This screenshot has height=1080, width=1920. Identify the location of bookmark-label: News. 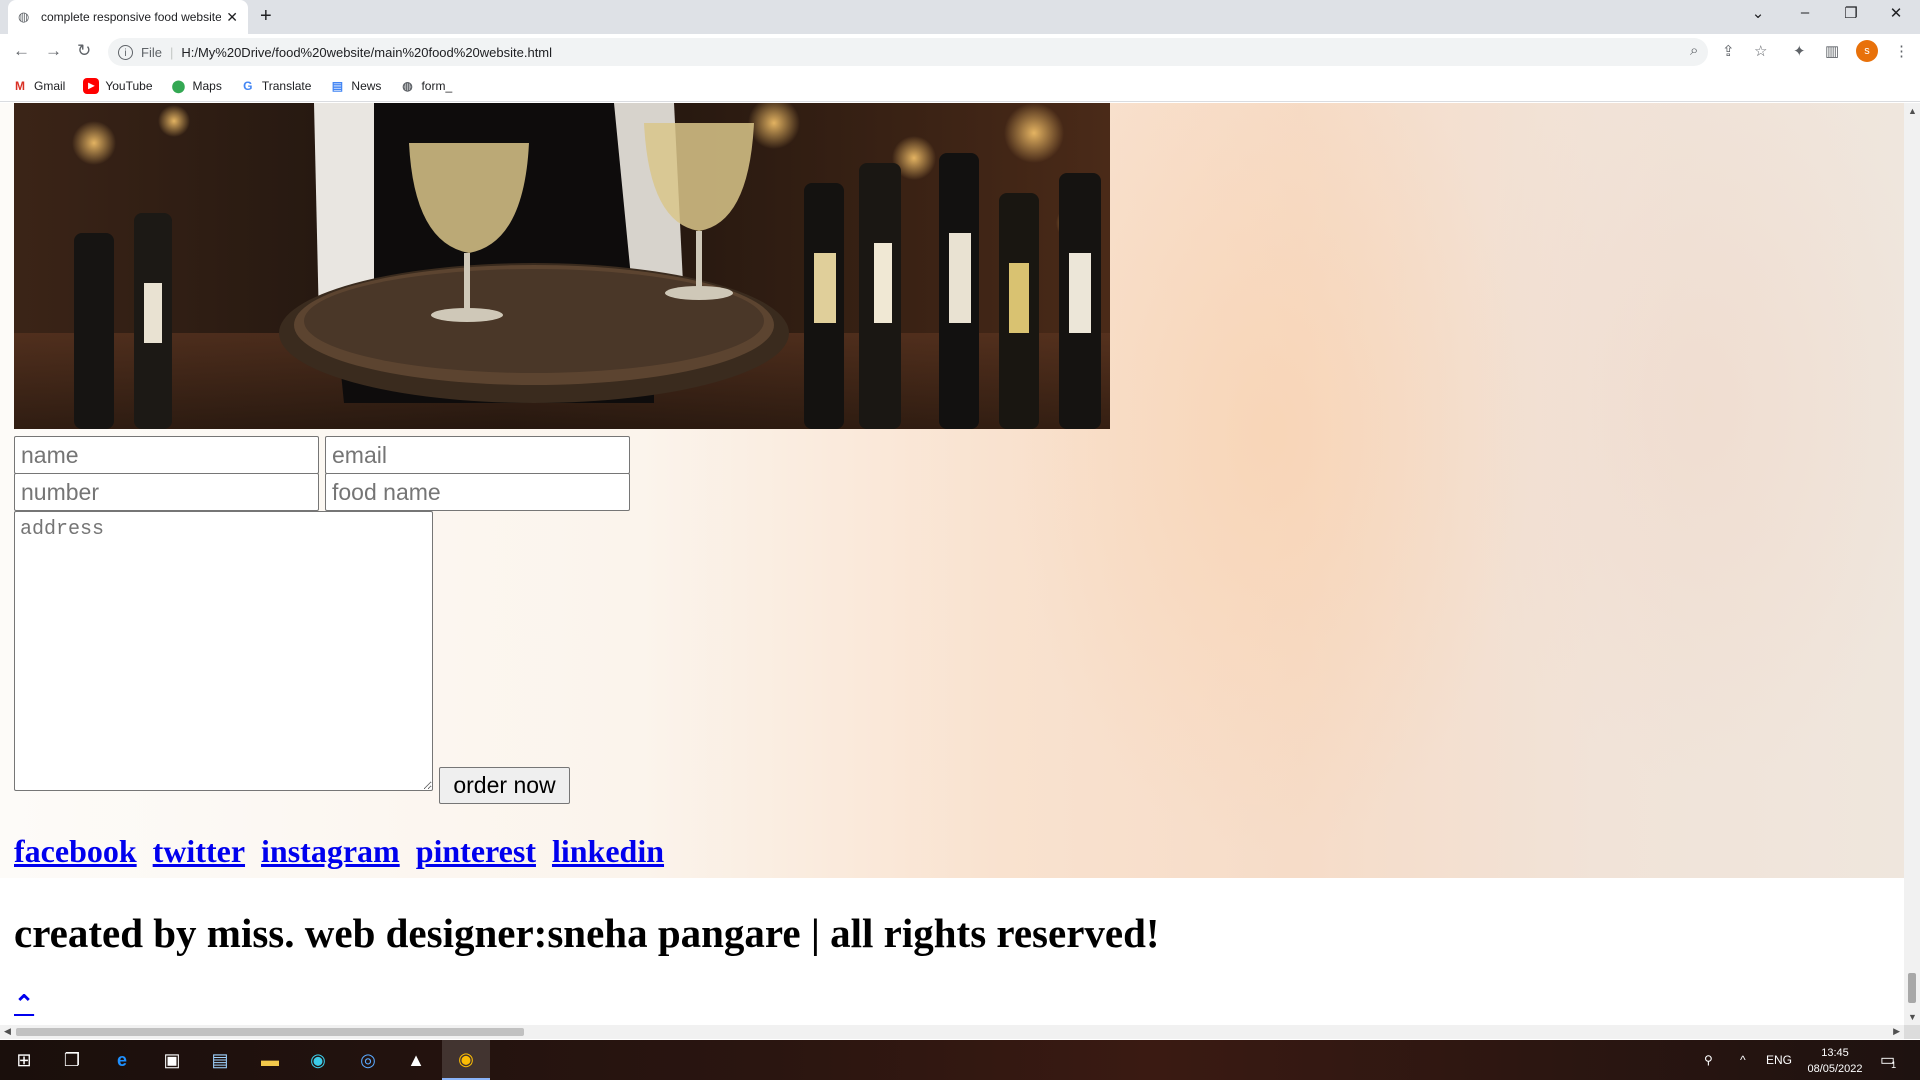
(366, 85).